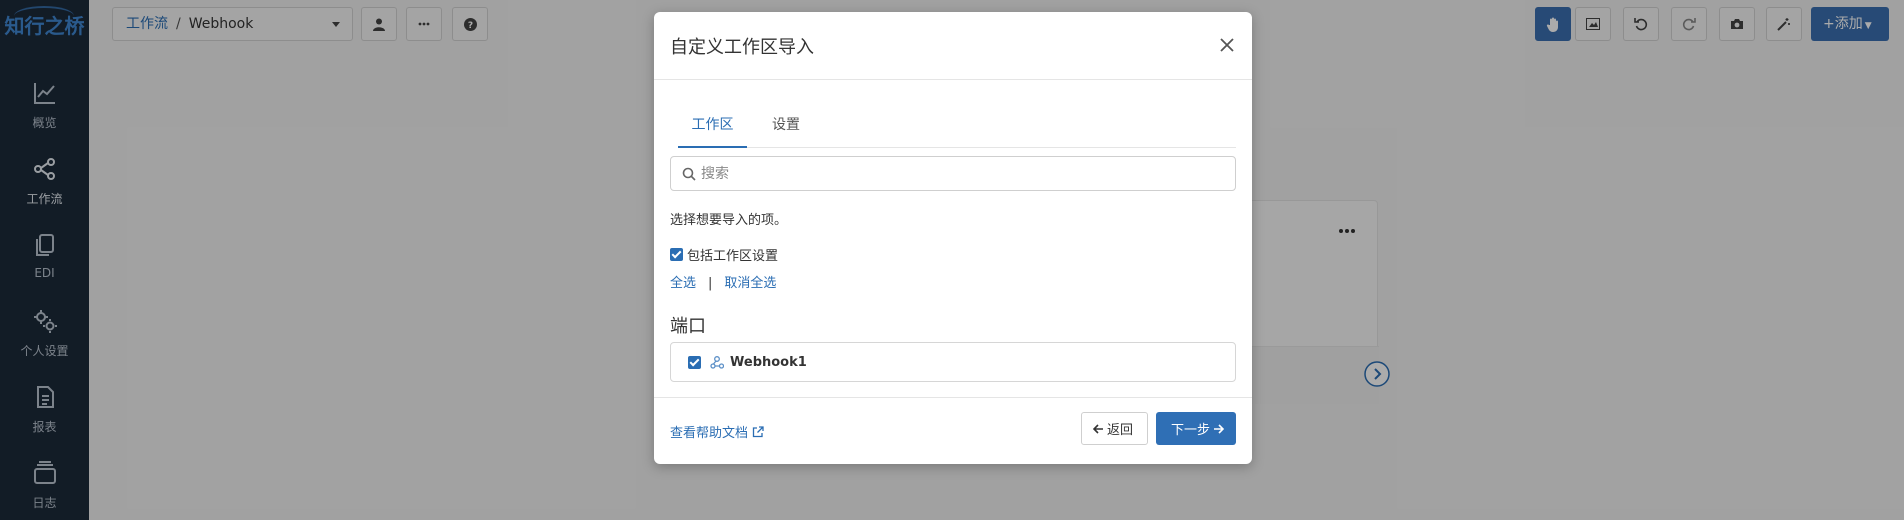 This screenshot has height=520, width=1904. Describe the element at coordinates (1190, 430) in the screenshot. I see `next-button-label: 下一步` at that location.